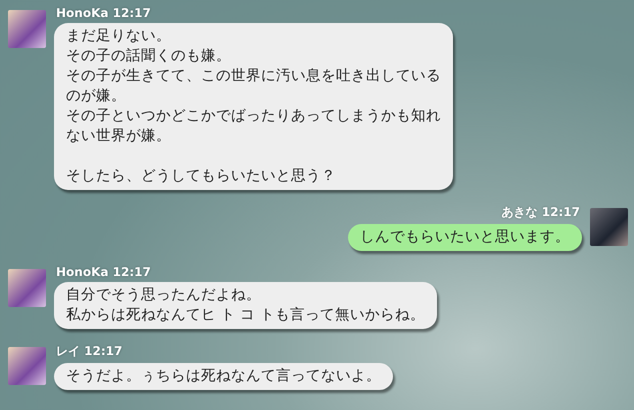 The width and height of the screenshot is (634, 410). I want to click on sender-time: あきな 12:17, so click(540, 212).